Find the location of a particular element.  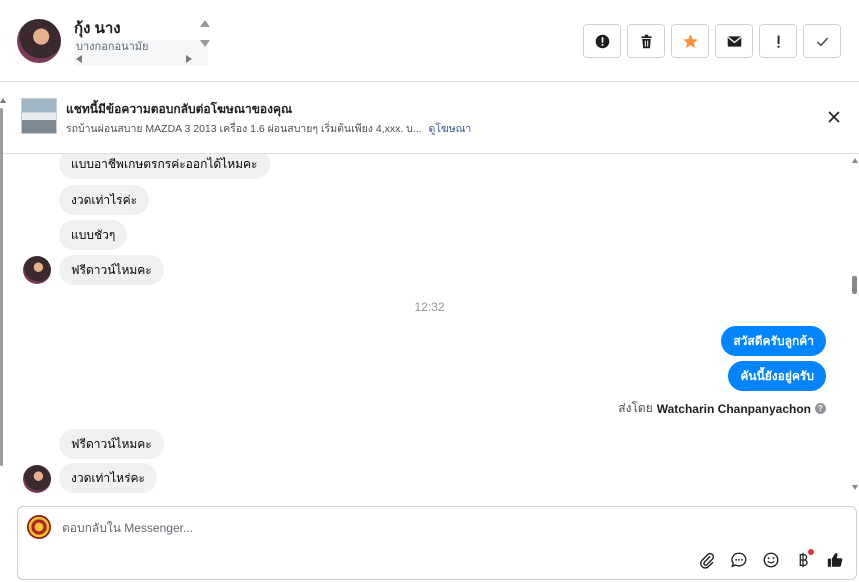

reply-composer is located at coordinates (437, 543).